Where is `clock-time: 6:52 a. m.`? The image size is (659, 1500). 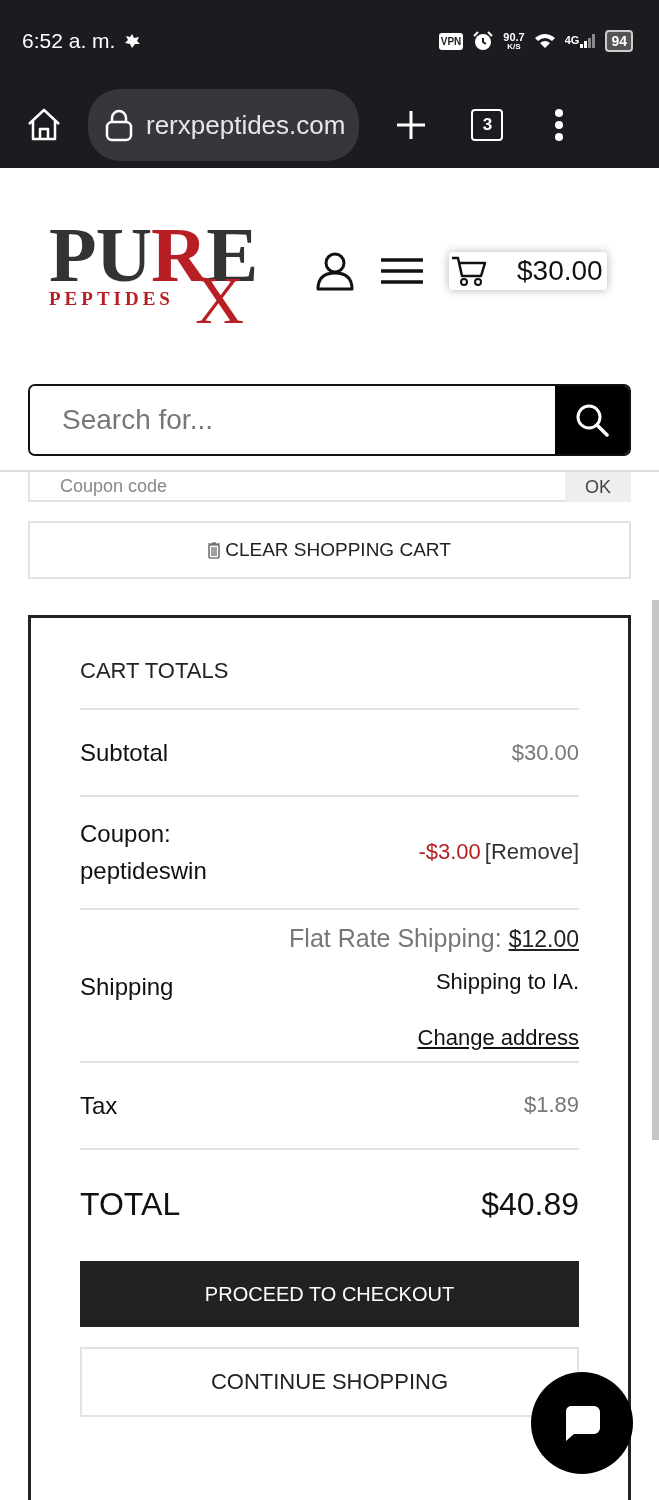 clock-time: 6:52 a. m. is located at coordinates (69, 41).